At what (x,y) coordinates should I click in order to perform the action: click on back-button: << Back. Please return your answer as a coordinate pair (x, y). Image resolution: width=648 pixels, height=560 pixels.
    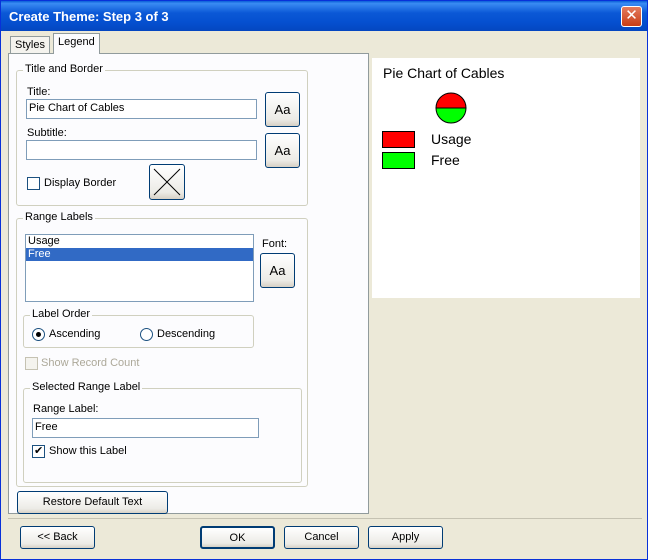
    Looking at the image, I should click on (57, 537).